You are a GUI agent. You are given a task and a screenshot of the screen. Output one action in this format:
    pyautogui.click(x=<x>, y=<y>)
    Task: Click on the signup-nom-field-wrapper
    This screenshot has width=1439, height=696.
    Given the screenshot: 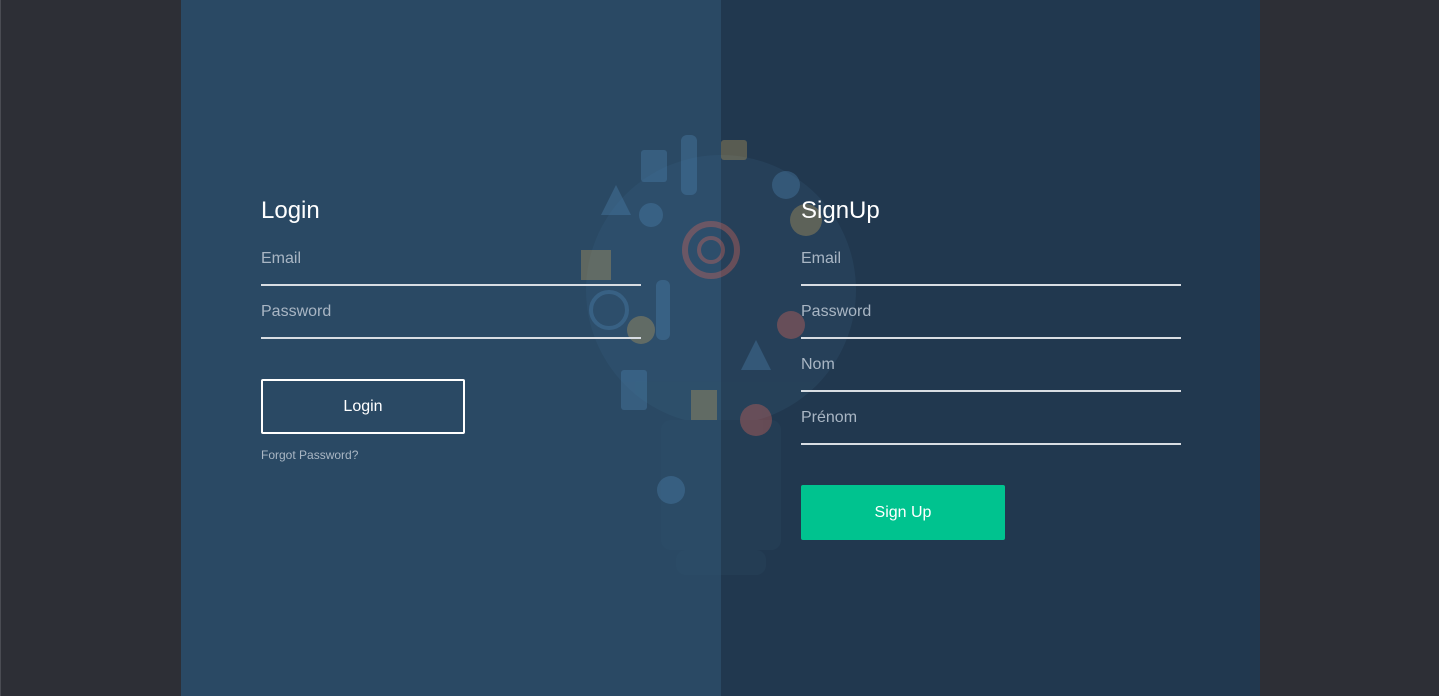 What is the action you would take?
    pyautogui.click(x=991, y=365)
    